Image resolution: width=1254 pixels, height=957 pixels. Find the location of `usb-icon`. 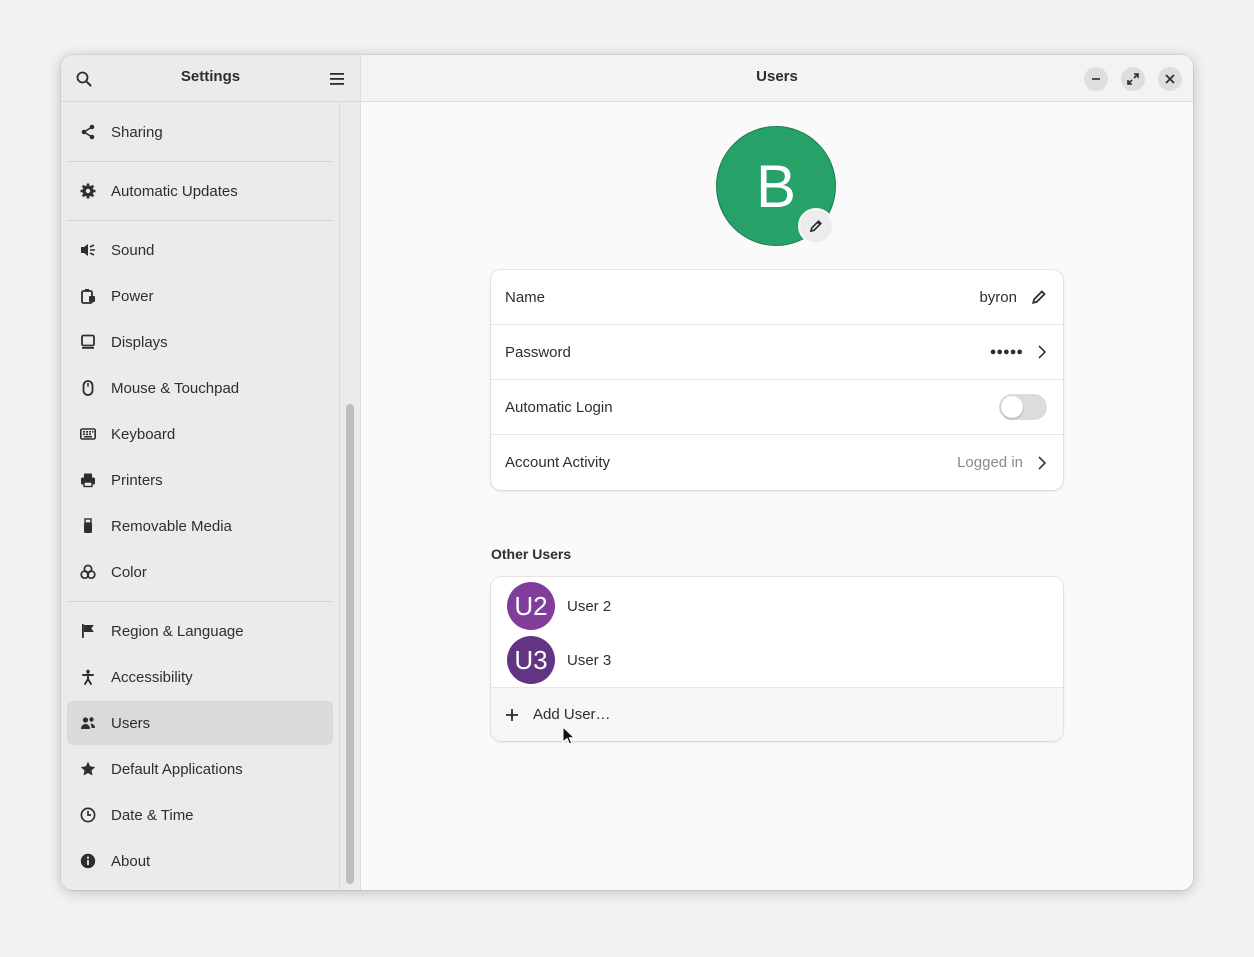

usb-icon is located at coordinates (88, 526).